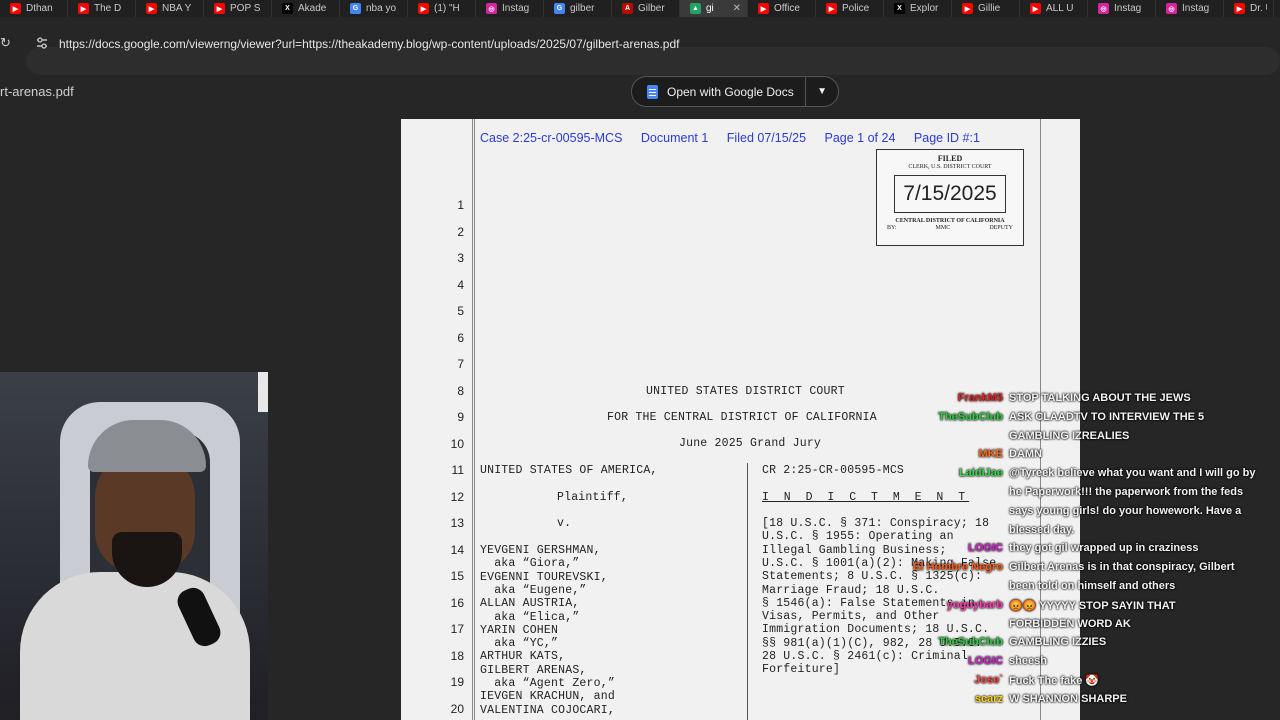  Describe the element at coordinates (519, 630) in the screenshot. I see `defendant-line: YARIN COHEN` at that location.